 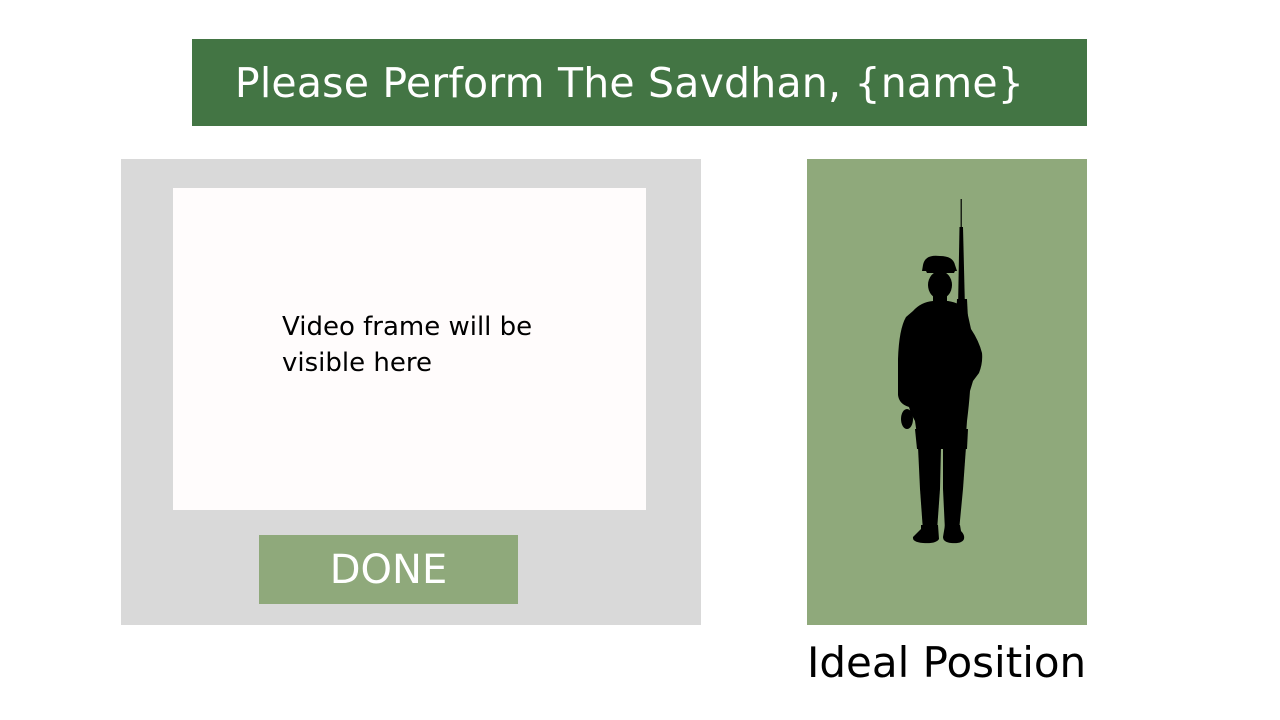 I want to click on soldier-silhouette-icon, so click(x=940, y=371).